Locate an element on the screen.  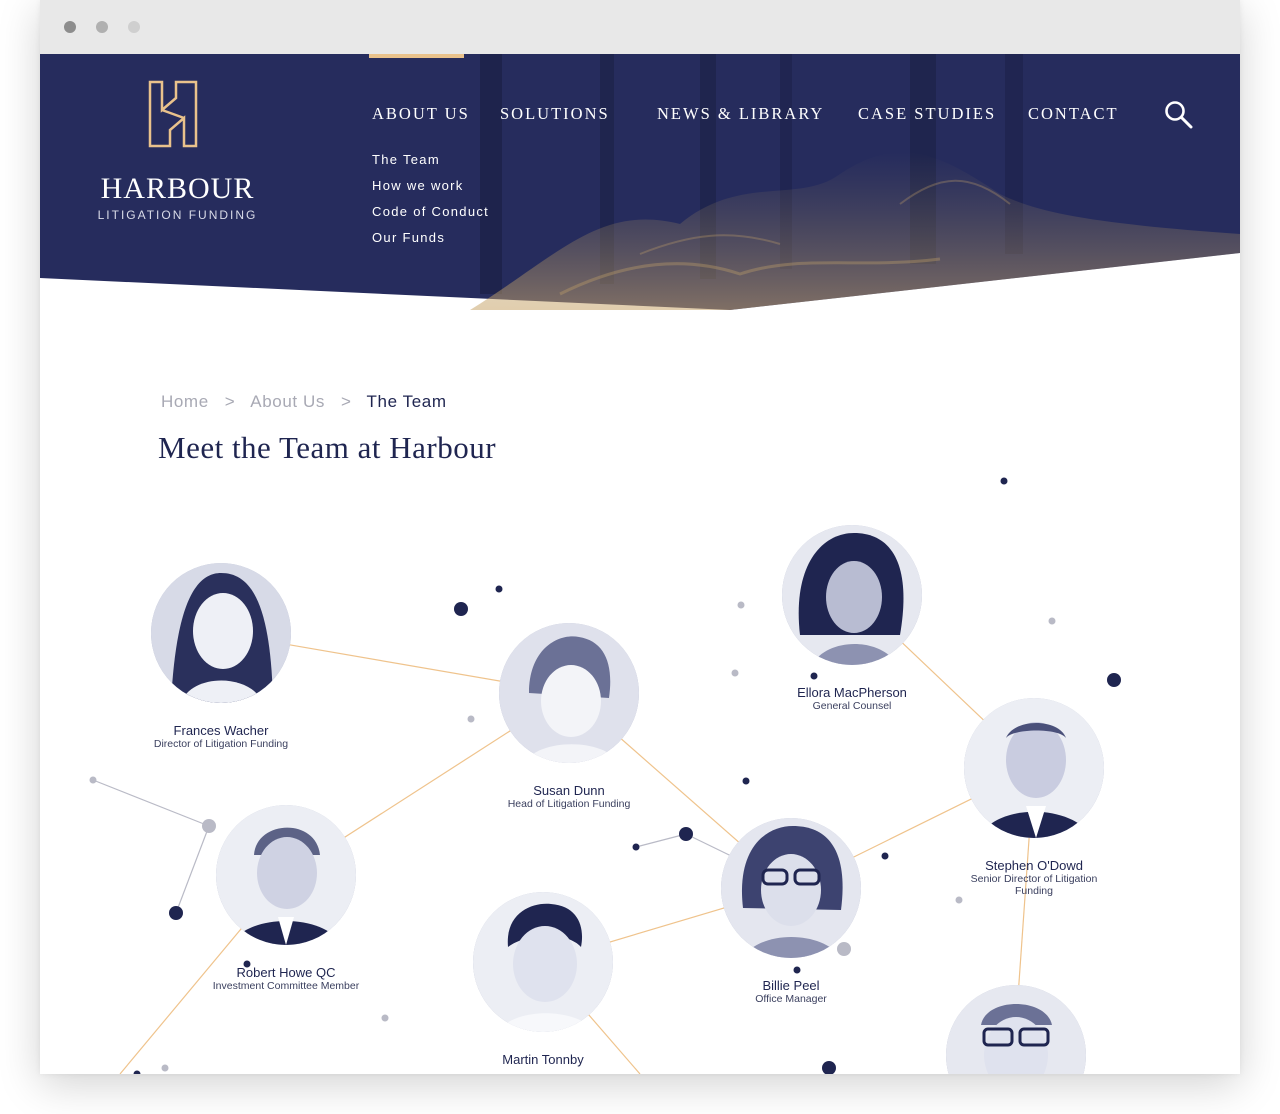
team-member-name: Billie Peel is located at coordinates (791, 985).